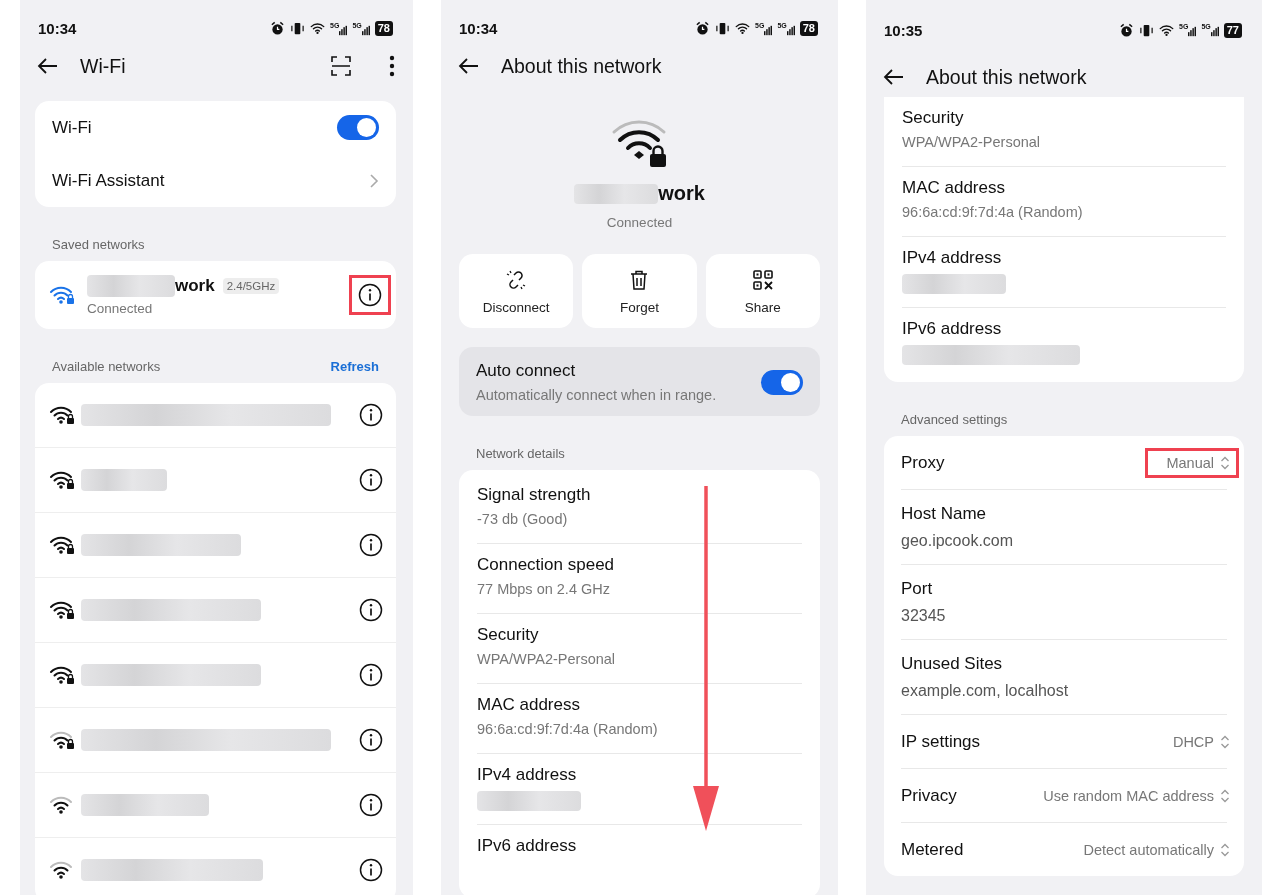 Image resolution: width=1280 pixels, height=895 pixels. What do you see at coordinates (546, 565) in the screenshot?
I see `detail-label: Connection speed` at bounding box center [546, 565].